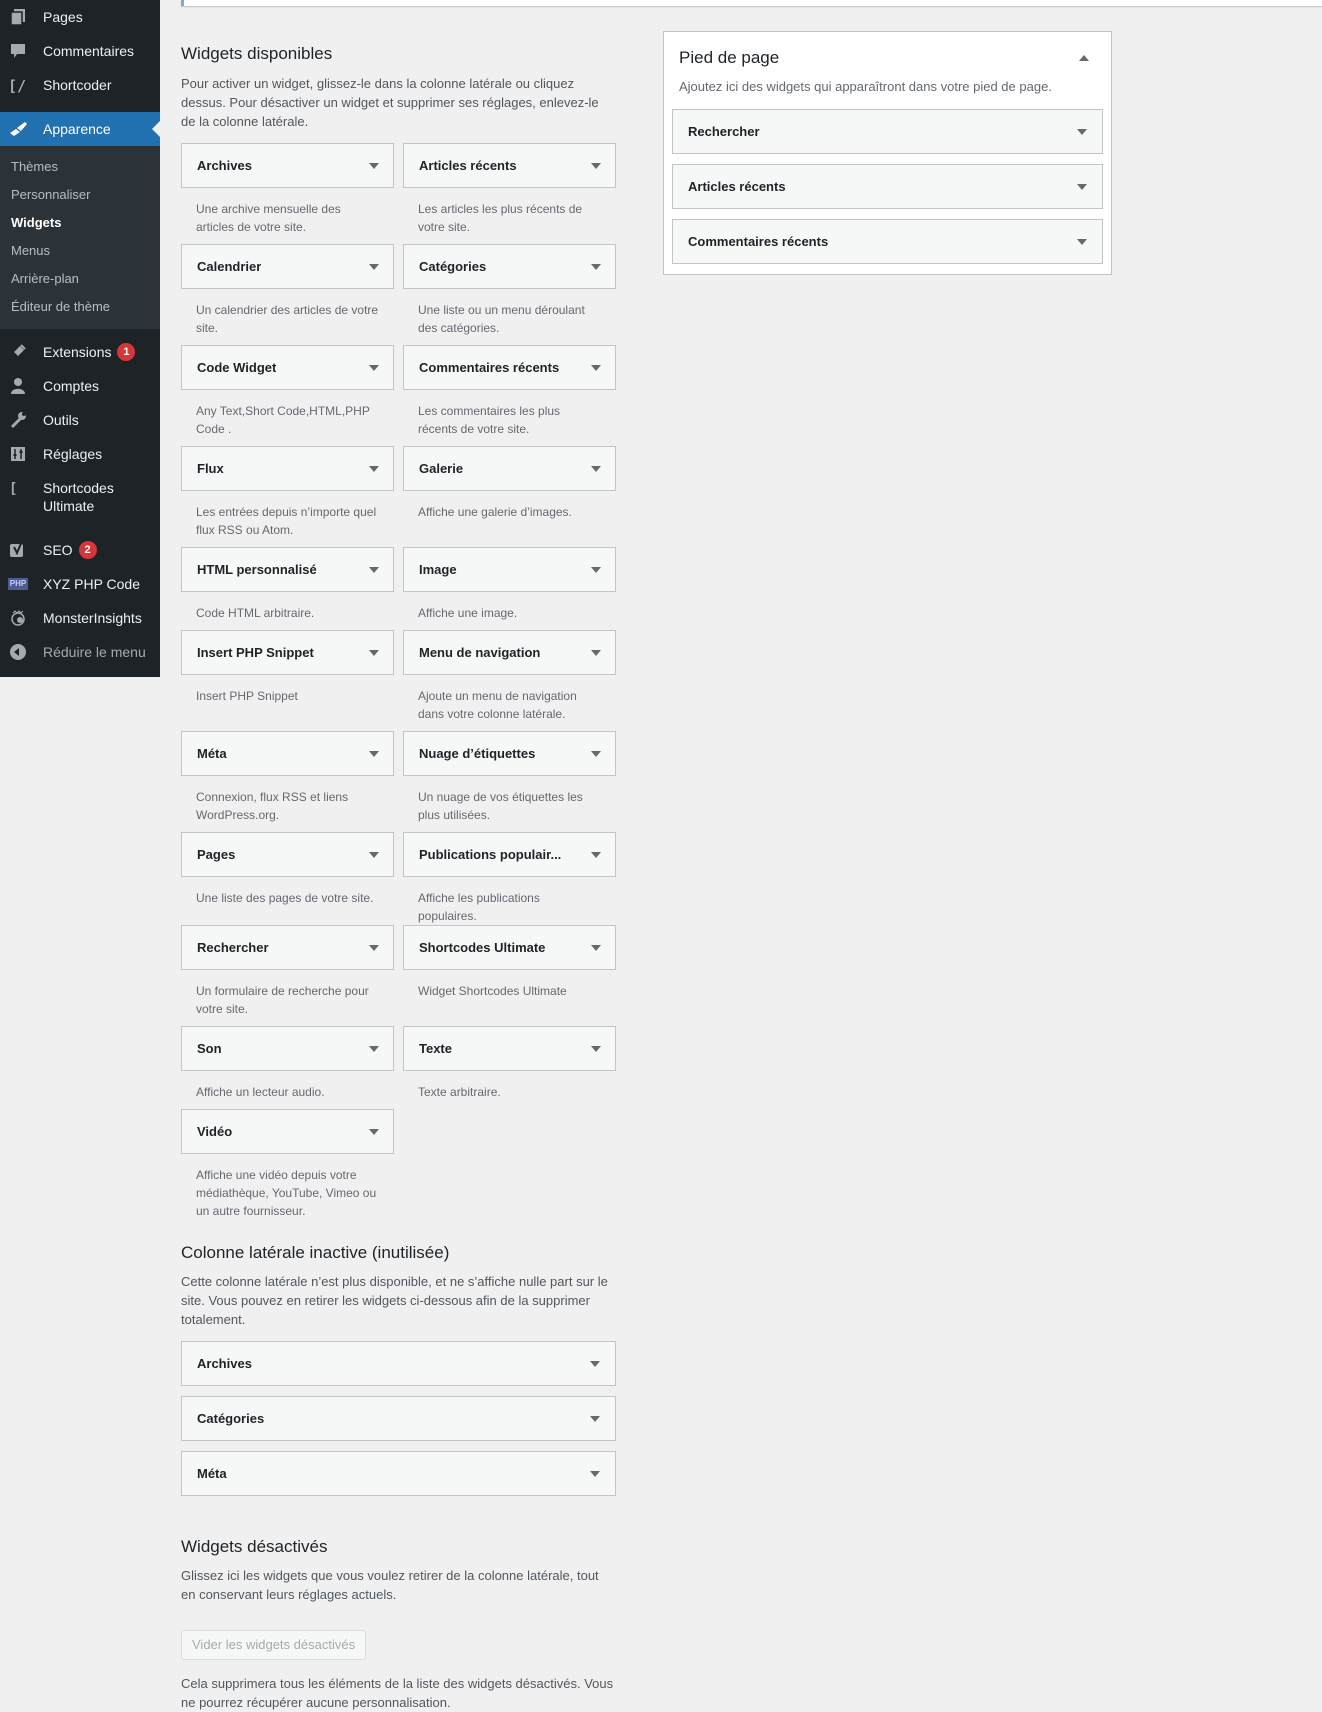 This screenshot has height=1712, width=1322. What do you see at coordinates (287, 1048) in the screenshot?
I see `widget-handle: Son` at bounding box center [287, 1048].